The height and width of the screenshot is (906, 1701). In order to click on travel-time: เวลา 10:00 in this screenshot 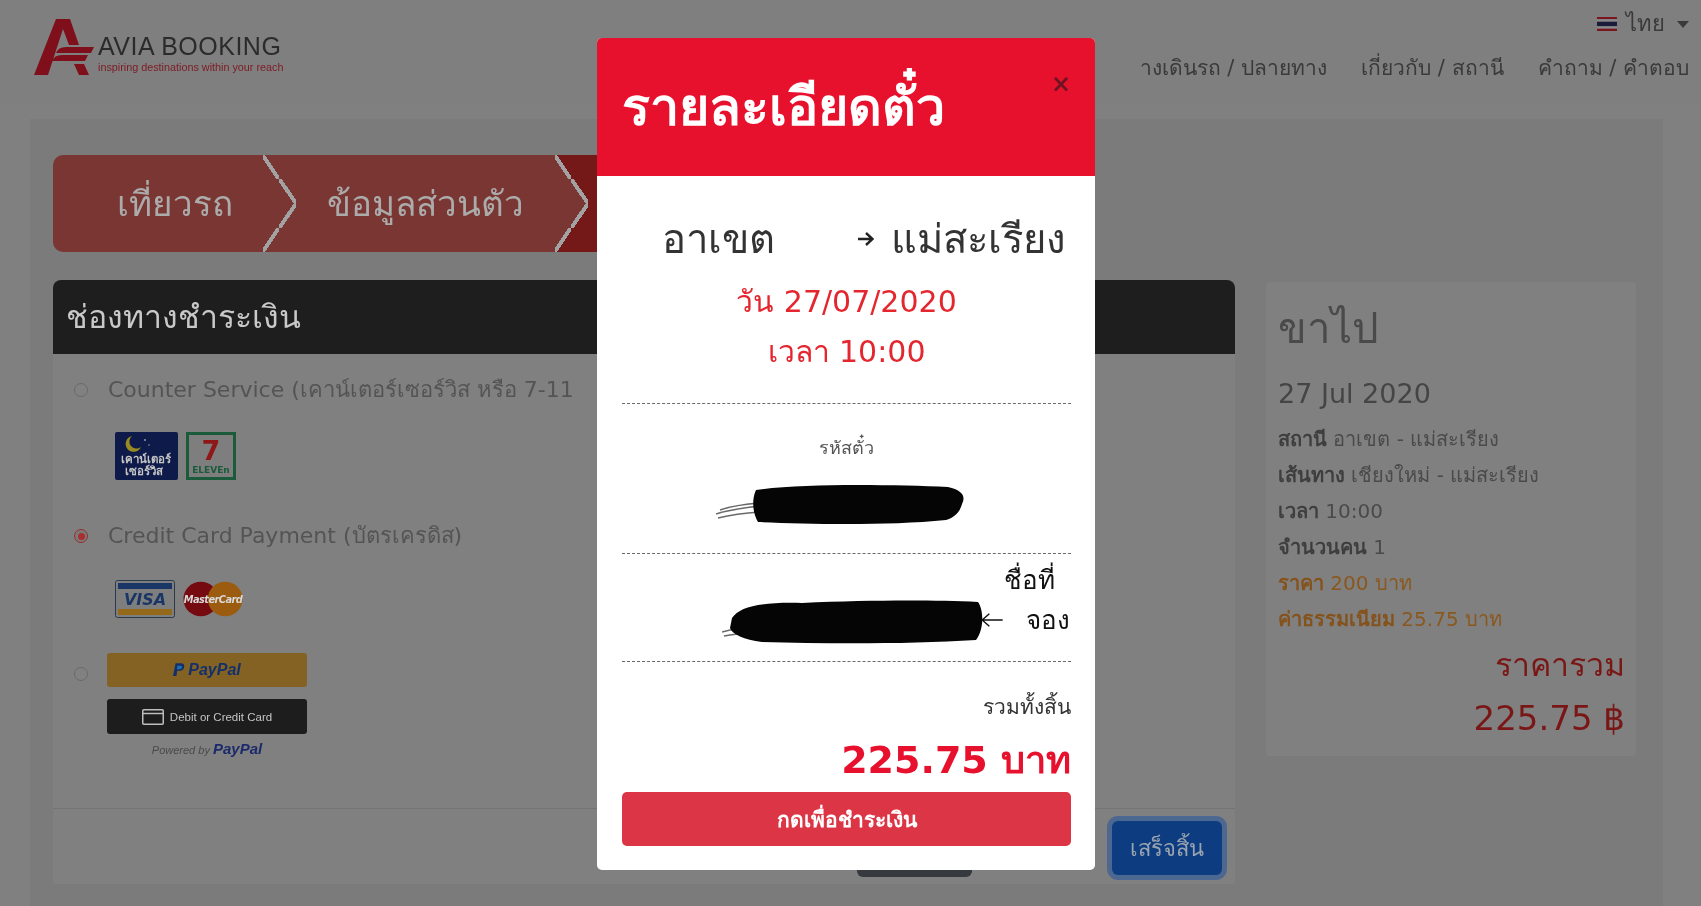, I will do `click(846, 352)`.